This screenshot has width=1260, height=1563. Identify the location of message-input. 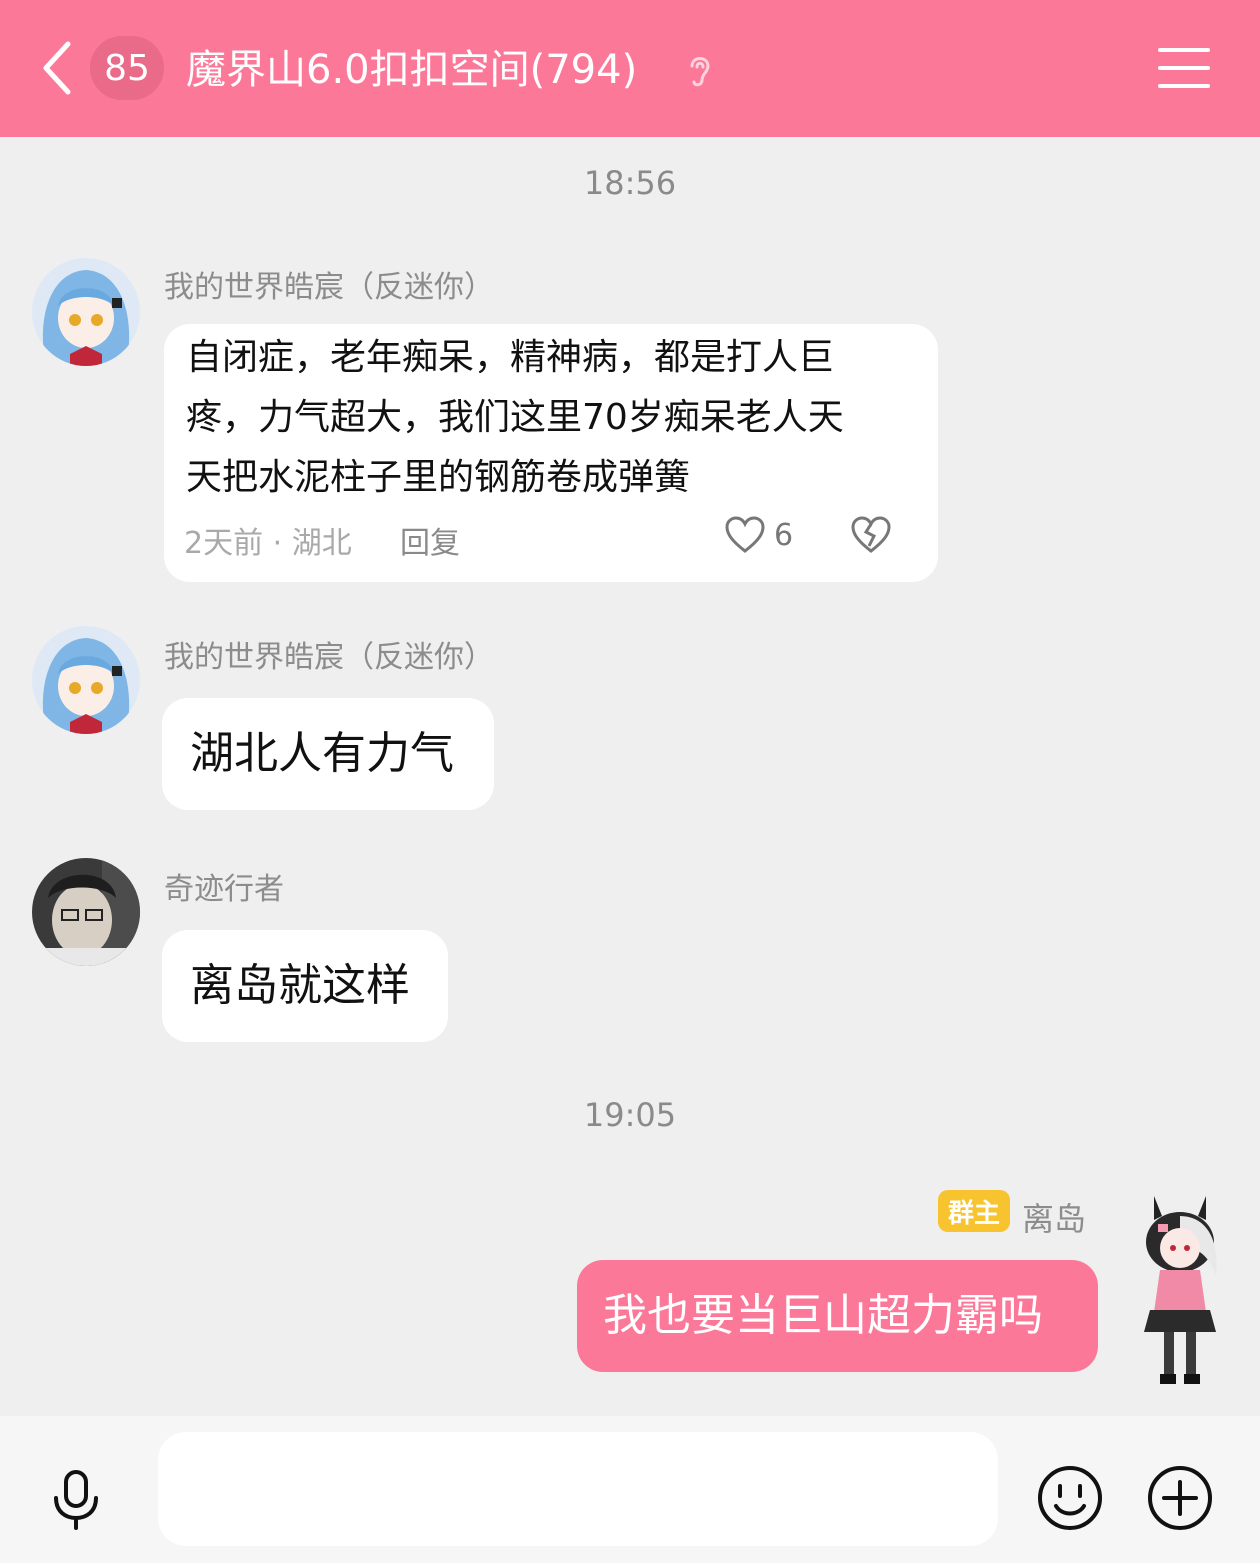
(578, 1489).